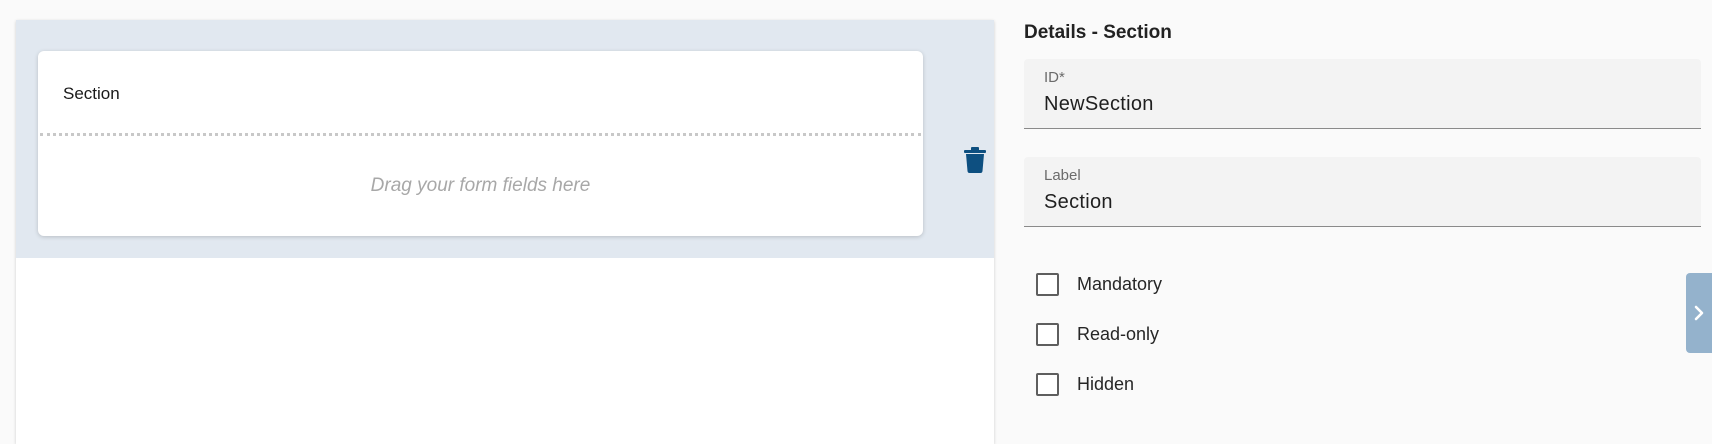 This screenshot has height=444, width=1712. I want to click on id-field-value: NewSection, so click(1099, 104).